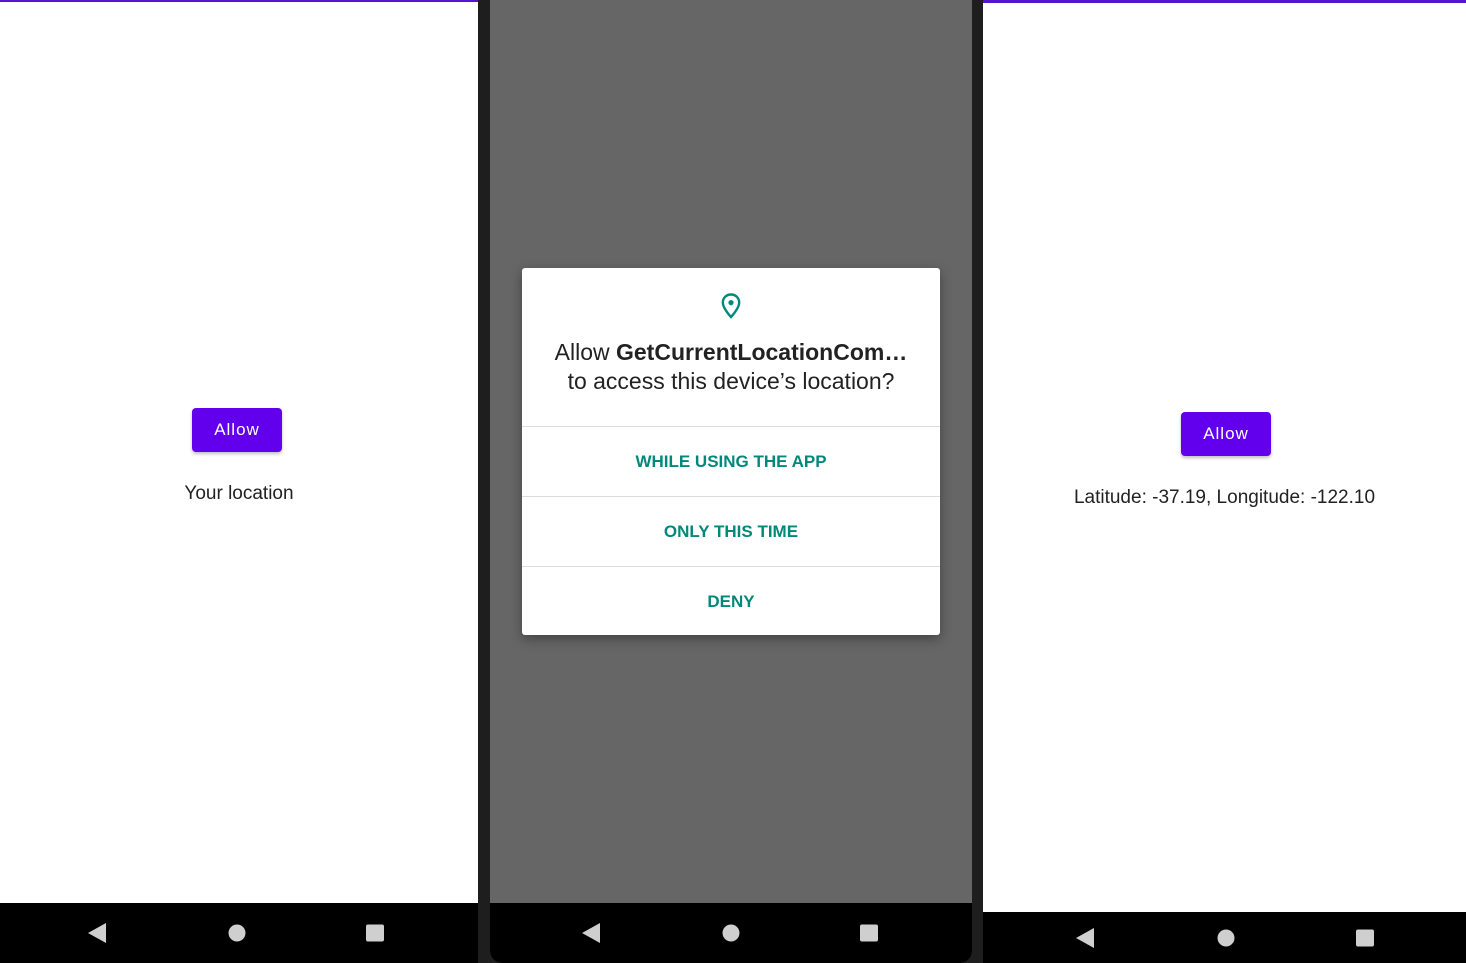 The image size is (1466, 963). Describe the element at coordinates (239, 493) in the screenshot. I see `location-text: Your location` at that location.